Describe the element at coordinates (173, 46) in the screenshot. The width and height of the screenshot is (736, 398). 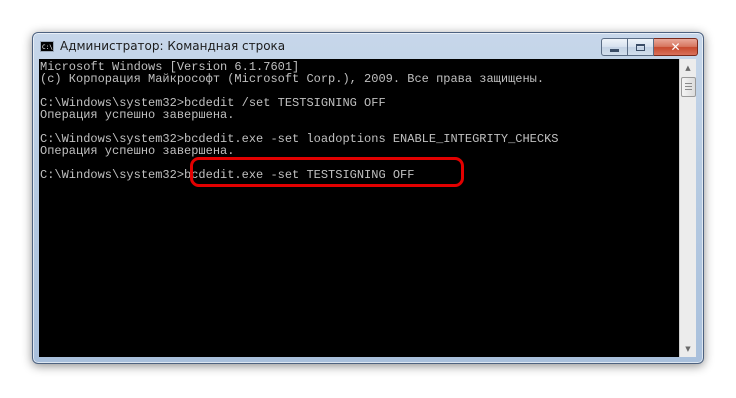
I see `window-title: Администратор: Командная строка` at that location.